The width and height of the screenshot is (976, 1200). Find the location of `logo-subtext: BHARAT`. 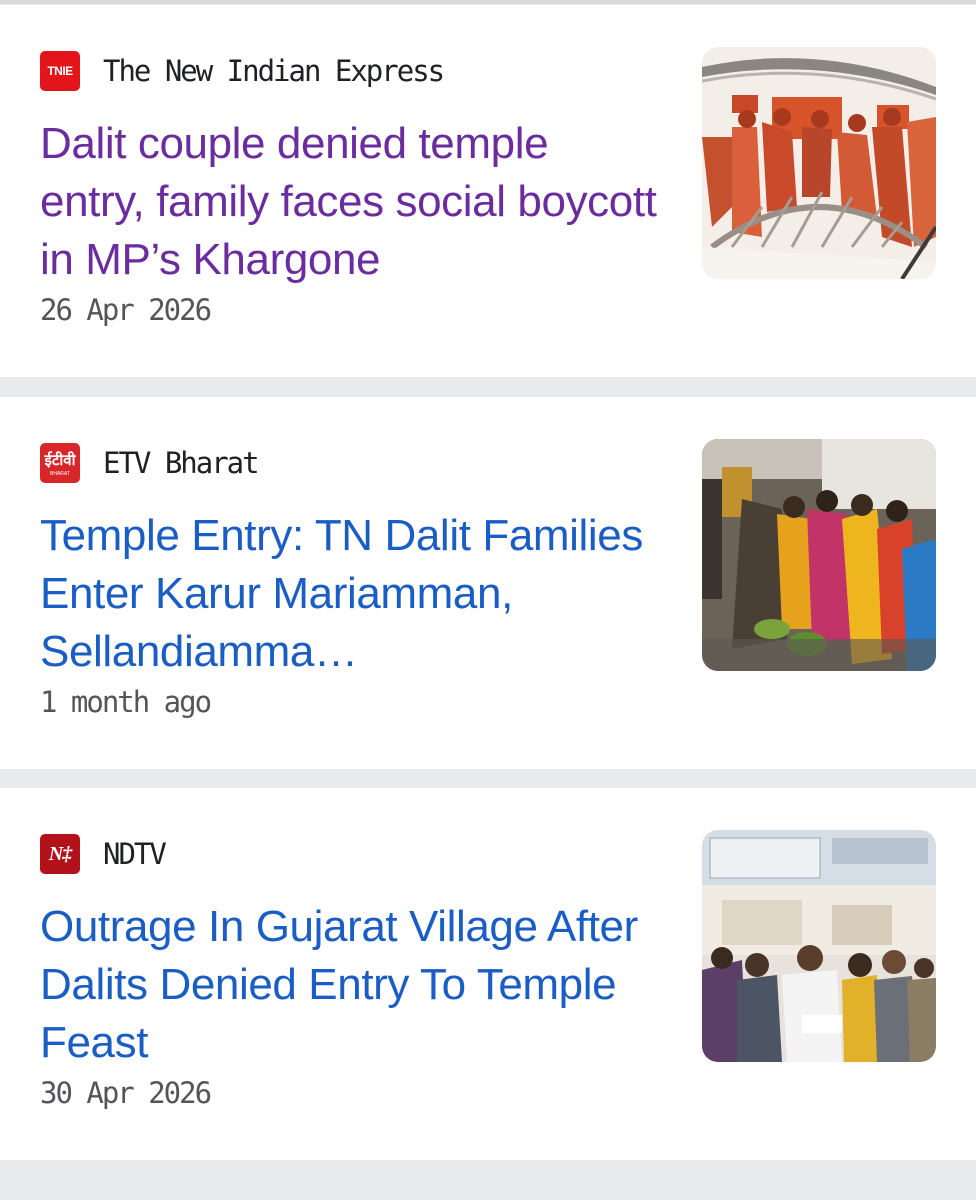

logo-subtext: BHARAT is located at coordinates (60, 473).